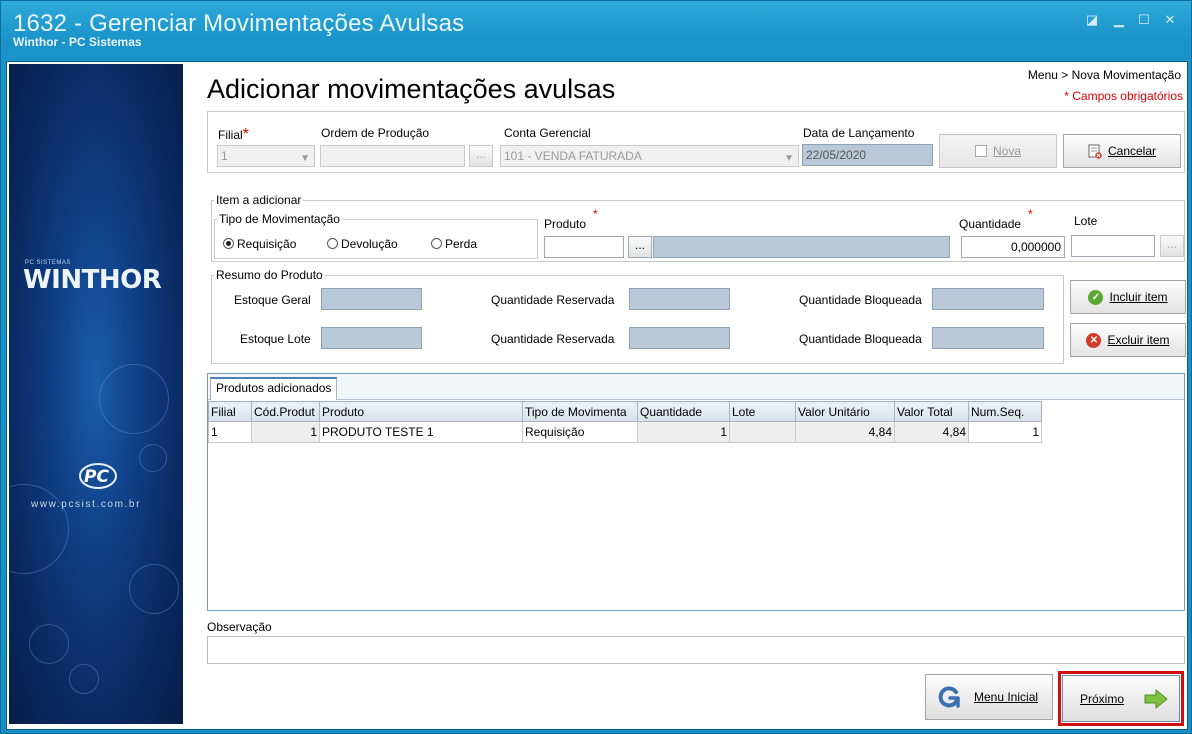  What do you see at coordinates (266, 156) in the screenshot?
I see `filial-select: 1 ▼` at bounding box center [266, 156].